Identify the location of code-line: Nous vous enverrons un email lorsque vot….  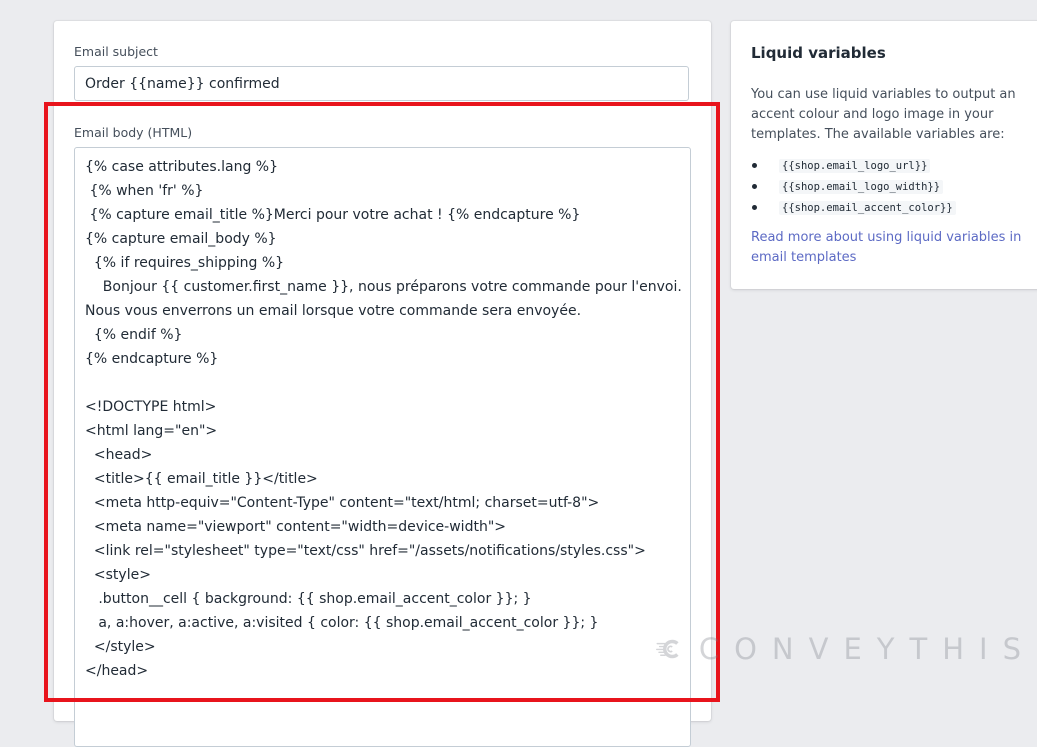
(333, 311).